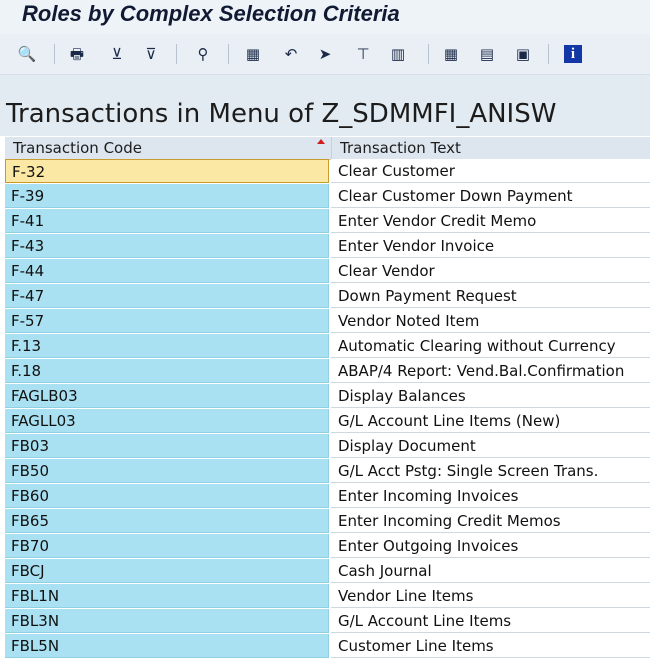 The image size is (650, 659). Describe the element at coordinates (490, 571) in the screenshot. I see `transaction-text-cell: Cash Journal` at that location.